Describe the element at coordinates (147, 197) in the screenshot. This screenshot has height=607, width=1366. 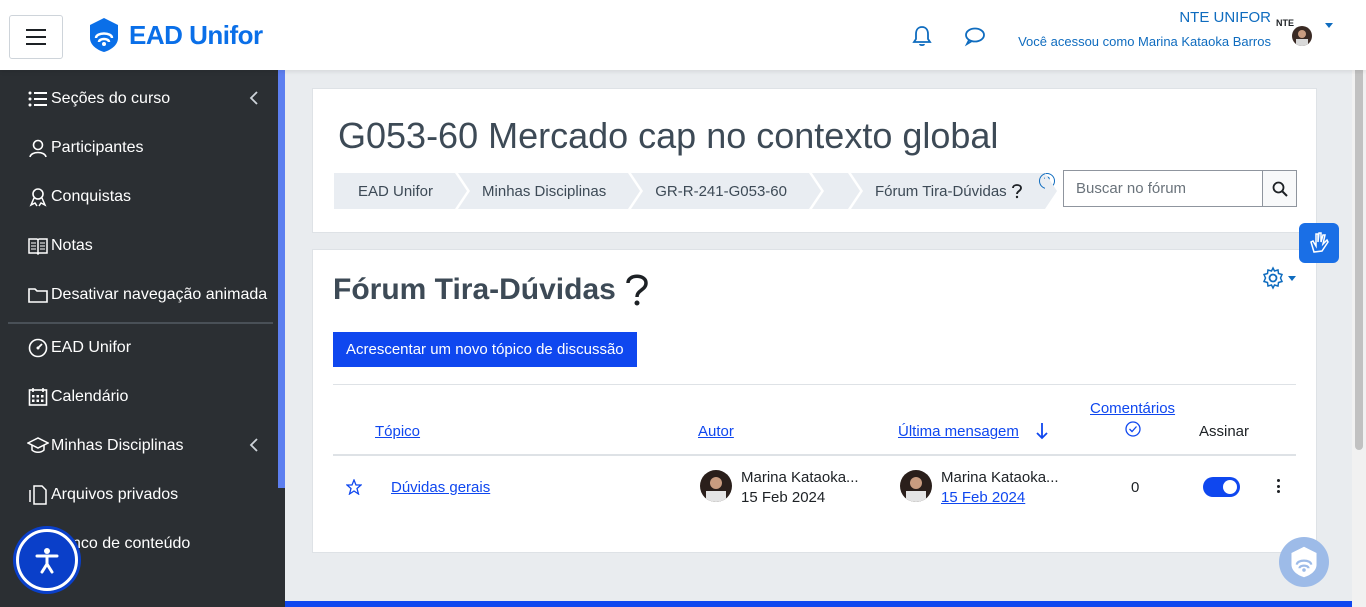
I see `sidebar-item-achievements: Conquistas` at that location.